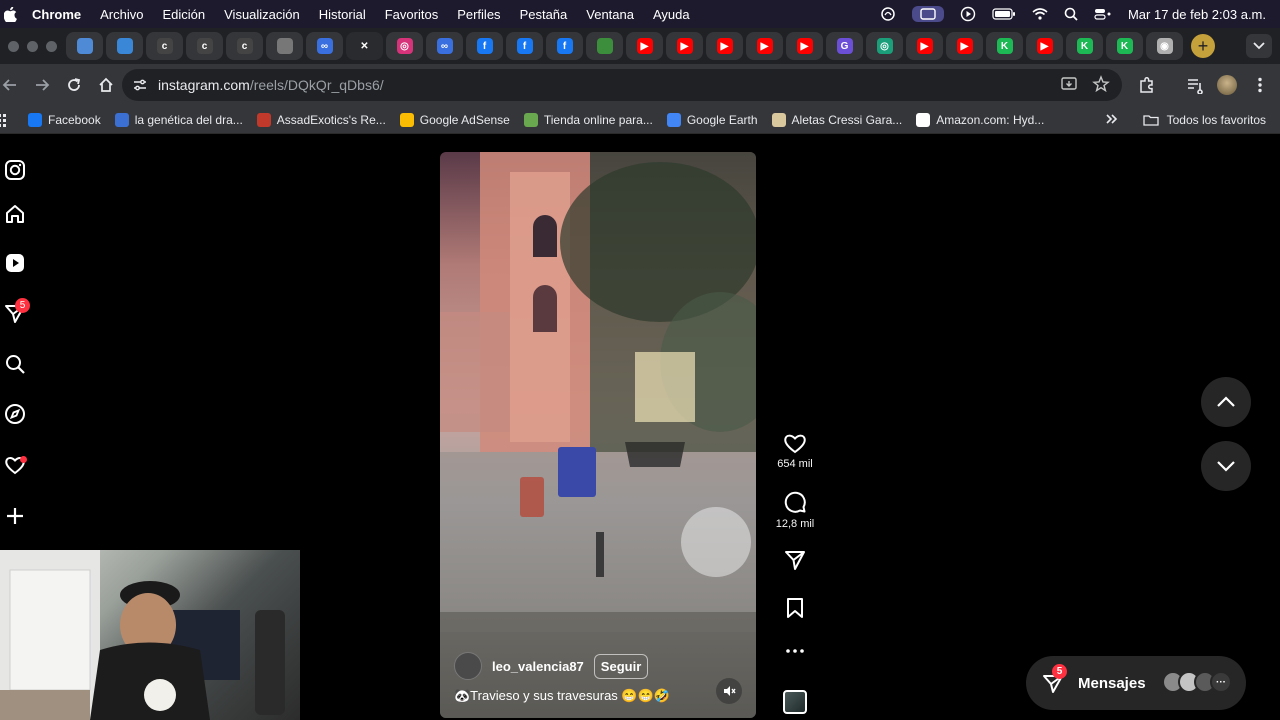  Describe the element at coordinates (64, 119) in the screenshot. I see `bookmark-item: Facebook` at that location.